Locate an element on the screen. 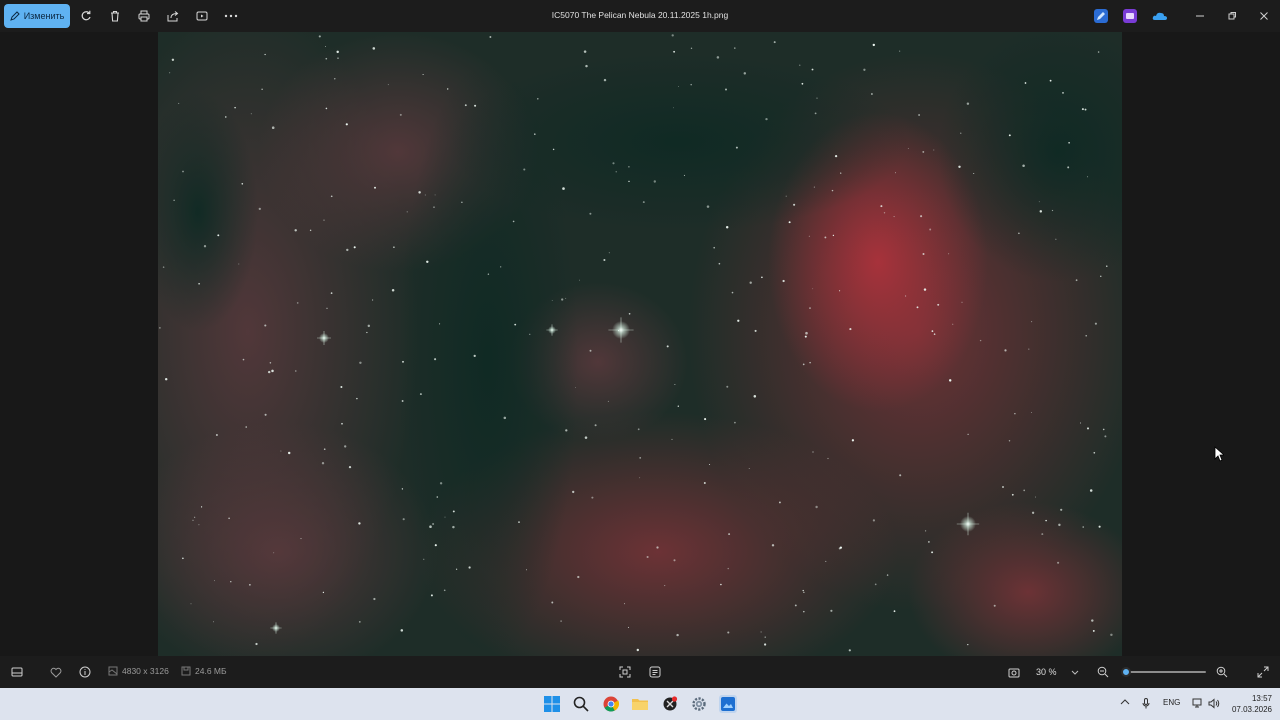 The height and width of the screenshot is (720, 1280). fullscreen-icon is located at coordinates (1263, 672).